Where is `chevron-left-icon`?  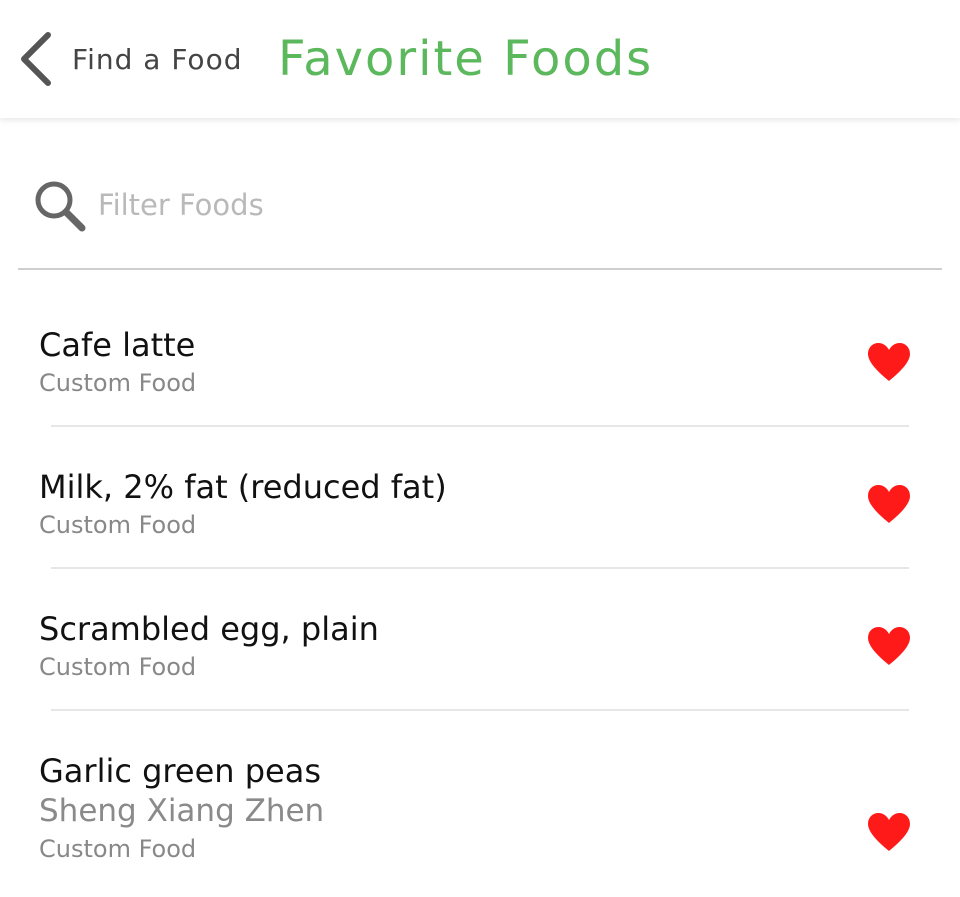
chevron-left-icon is located at coordinates (36, 59).